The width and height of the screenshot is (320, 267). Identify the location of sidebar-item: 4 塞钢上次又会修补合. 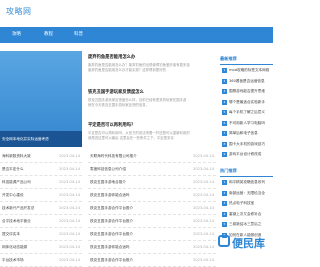
(246, 214).